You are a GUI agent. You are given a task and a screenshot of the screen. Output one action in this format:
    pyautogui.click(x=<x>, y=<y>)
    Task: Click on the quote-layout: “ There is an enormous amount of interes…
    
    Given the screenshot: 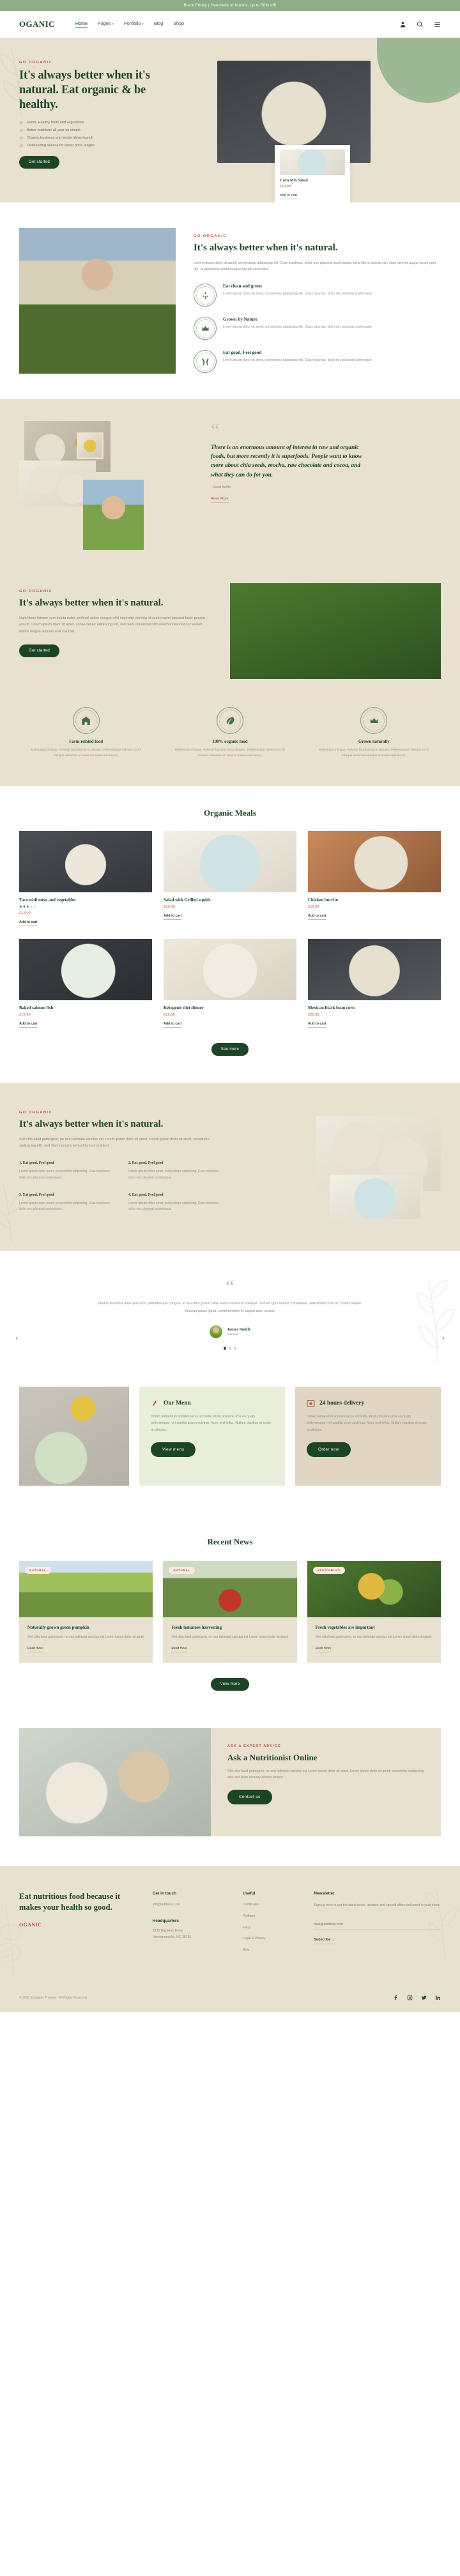 What is the action you would take?
    pyautogui.click(x=230, y=490)
    